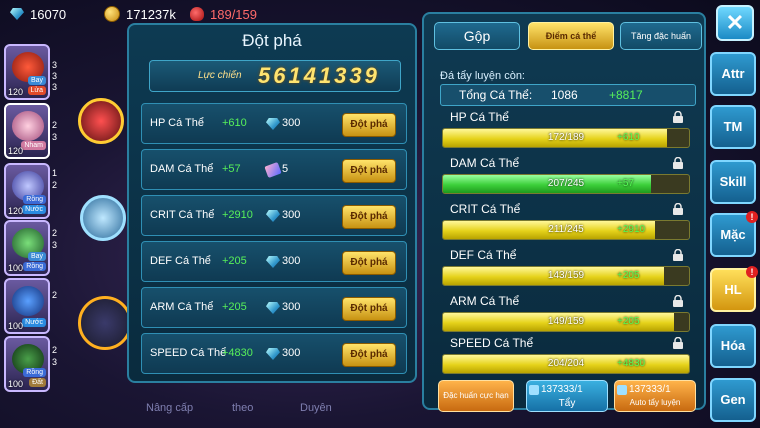  I want to click on menu-hl-button: HL!, so click(734, 289).